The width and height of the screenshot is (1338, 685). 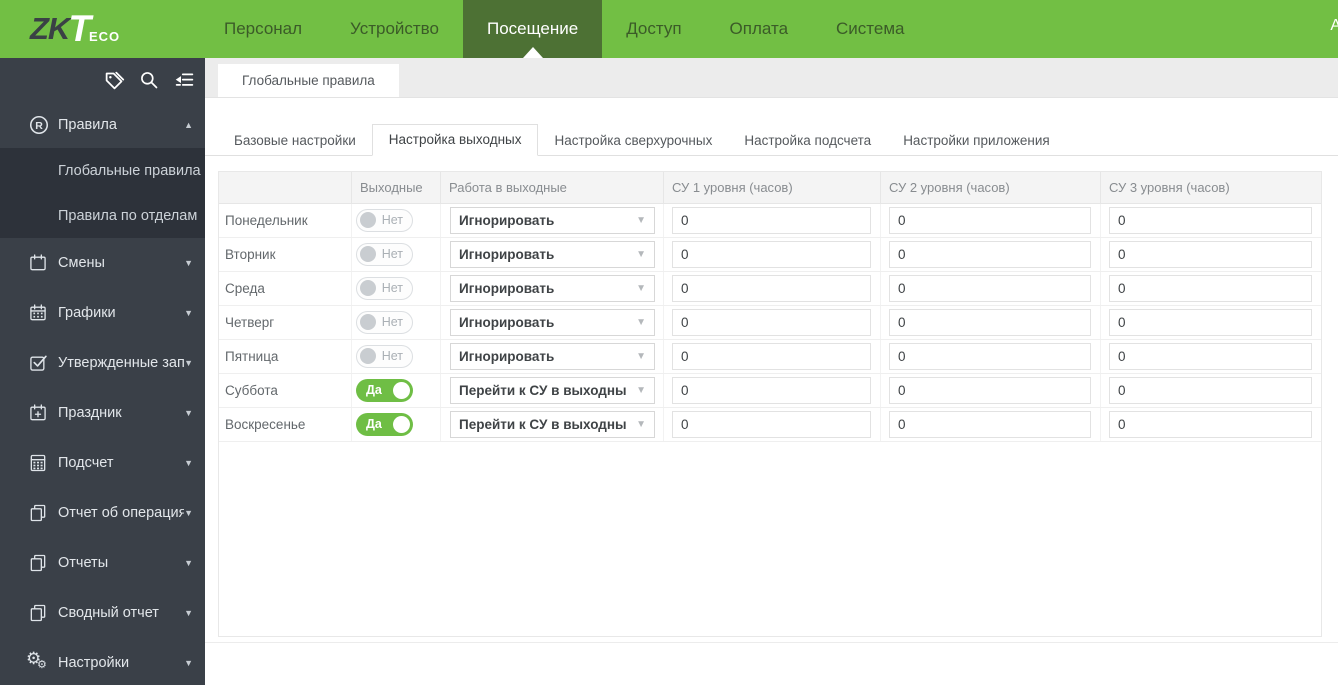 What do you see at coordinates (43, 463) in the screenshot?
I see `calculator-icon` at bounding box center [43, 463].